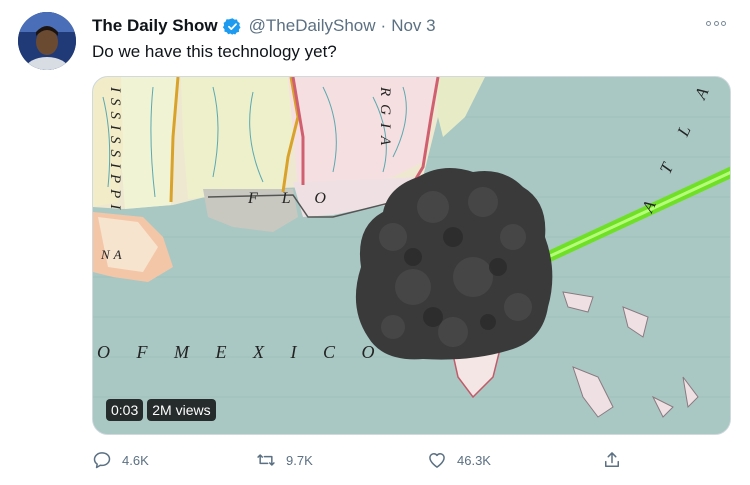 This screenshot has width=750, height=485. Describe the element at coordinates (231, 26) in the screenshot. I see `verified-badge-icon` at that location.